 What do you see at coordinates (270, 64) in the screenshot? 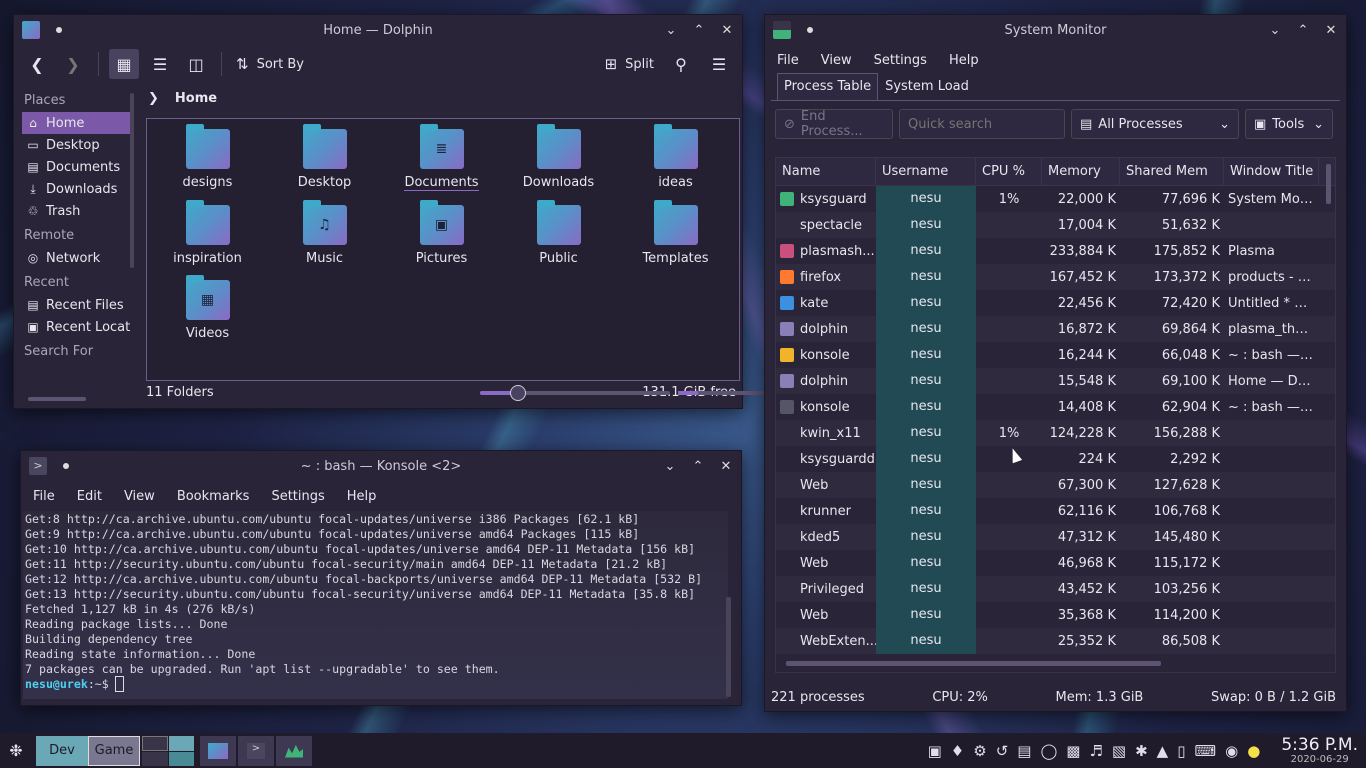
I see `sort-by-button: ⇅ Sort By` at bounding box center [270, 64].